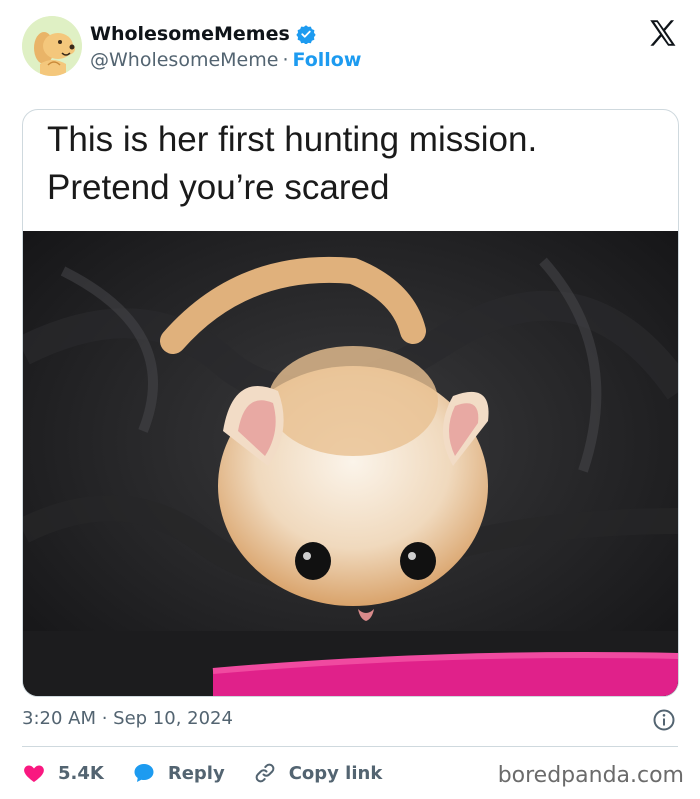 This screenshot has width=700, height=799. Describe the element at coordinates (664, 720) in the screenshot. I see `info-icon` at that location.